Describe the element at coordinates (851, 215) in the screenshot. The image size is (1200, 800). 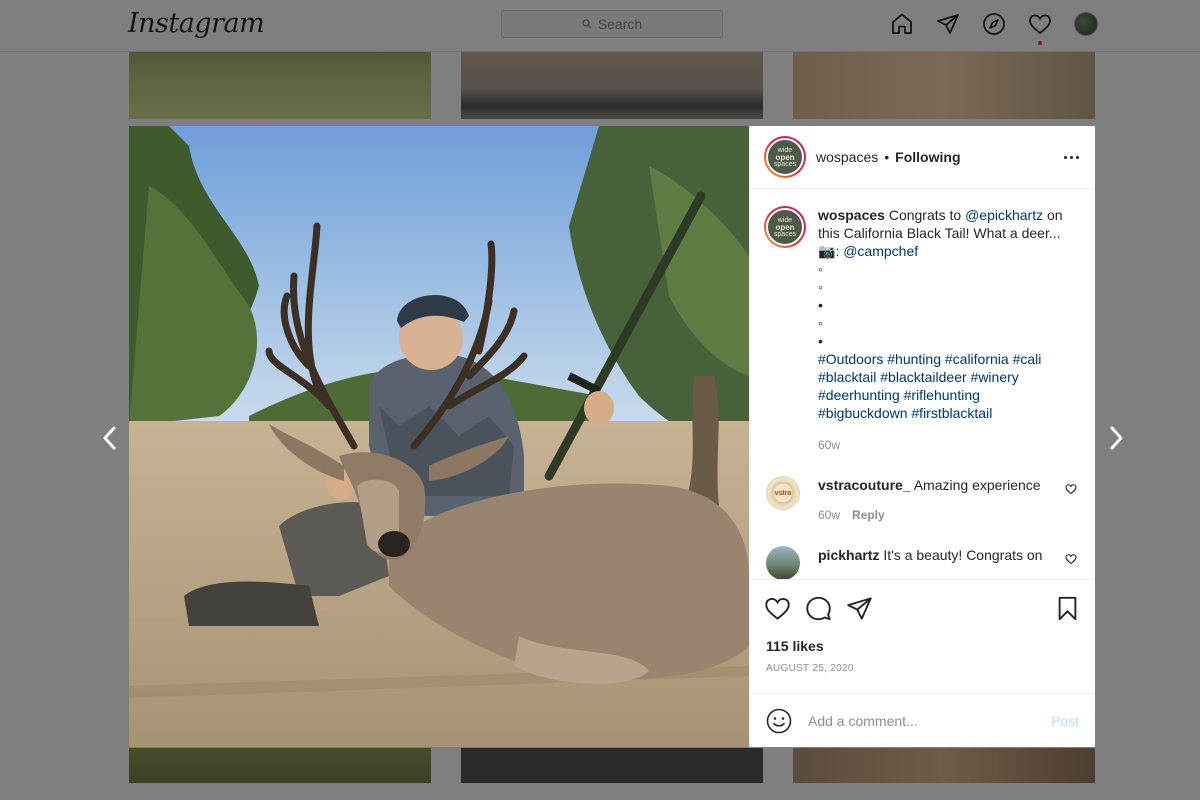
I see `caption-username: wospaces` at that location.